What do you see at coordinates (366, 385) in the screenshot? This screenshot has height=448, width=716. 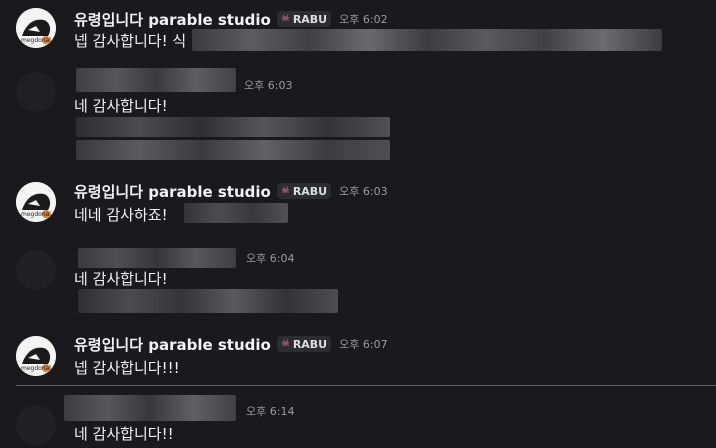 I see `new-messages-divider` at bounding box center [366, 385].